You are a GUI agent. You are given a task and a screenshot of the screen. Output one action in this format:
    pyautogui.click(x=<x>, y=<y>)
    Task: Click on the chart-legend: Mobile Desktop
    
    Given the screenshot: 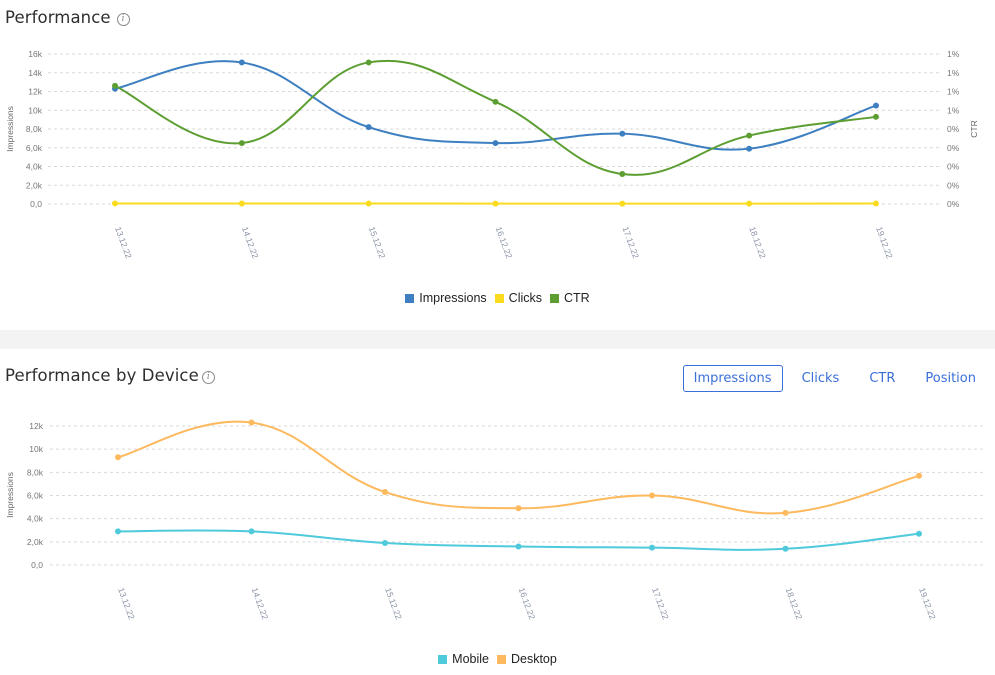 What is the action you would take?
    pyautogui.click(x=497, y=659)
    